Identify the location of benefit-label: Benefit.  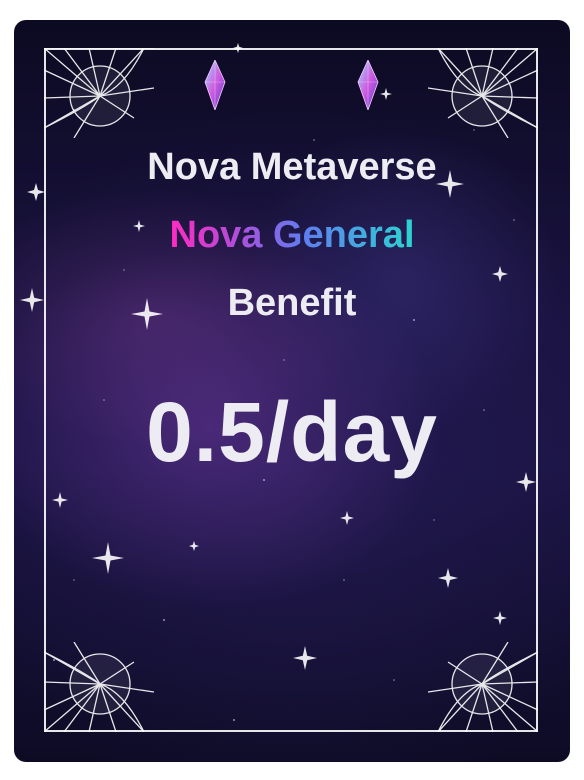
(292, 303).